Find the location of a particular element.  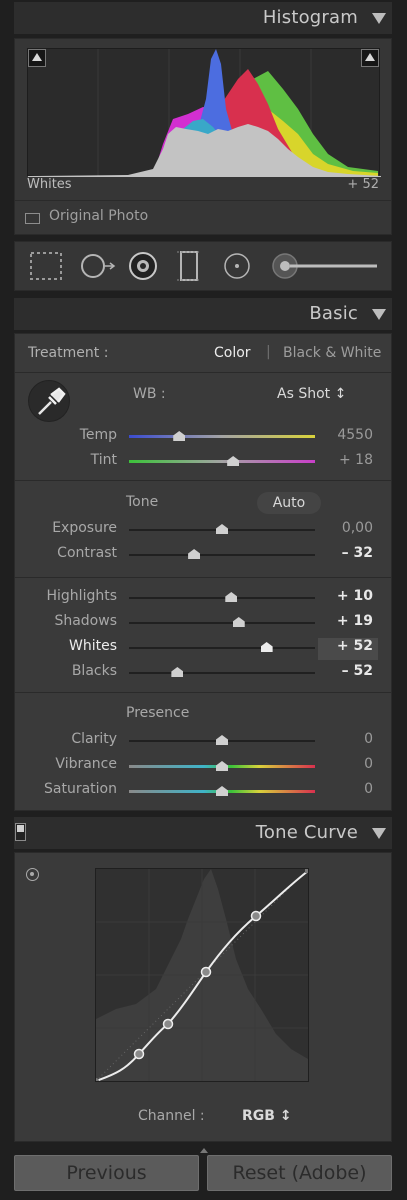

treatment-color-option: Color is located at coordinates (232, 353).